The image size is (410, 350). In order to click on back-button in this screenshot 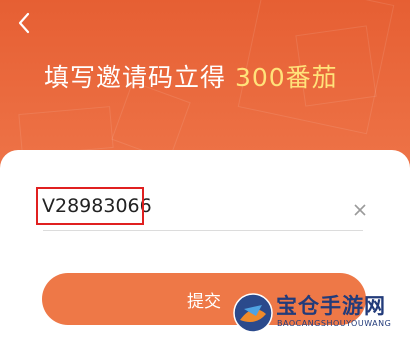, I will do `click(25, 23)`.